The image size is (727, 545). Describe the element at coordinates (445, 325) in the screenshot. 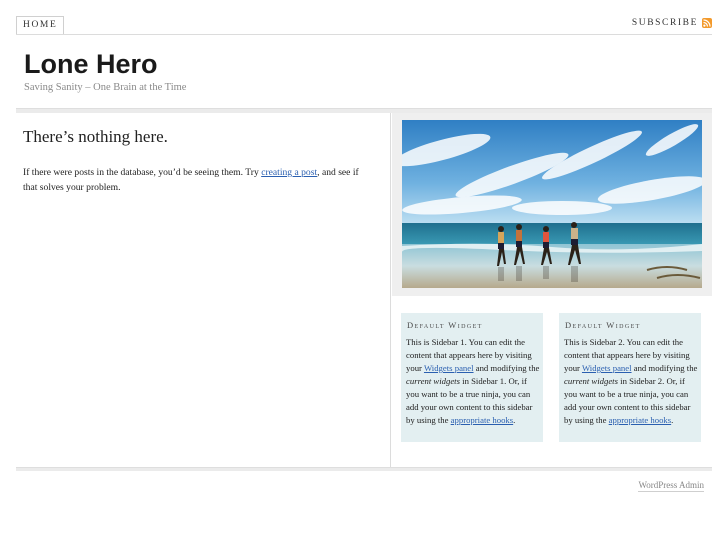

I see `sidebar-1-title: Default Widget` at that location.